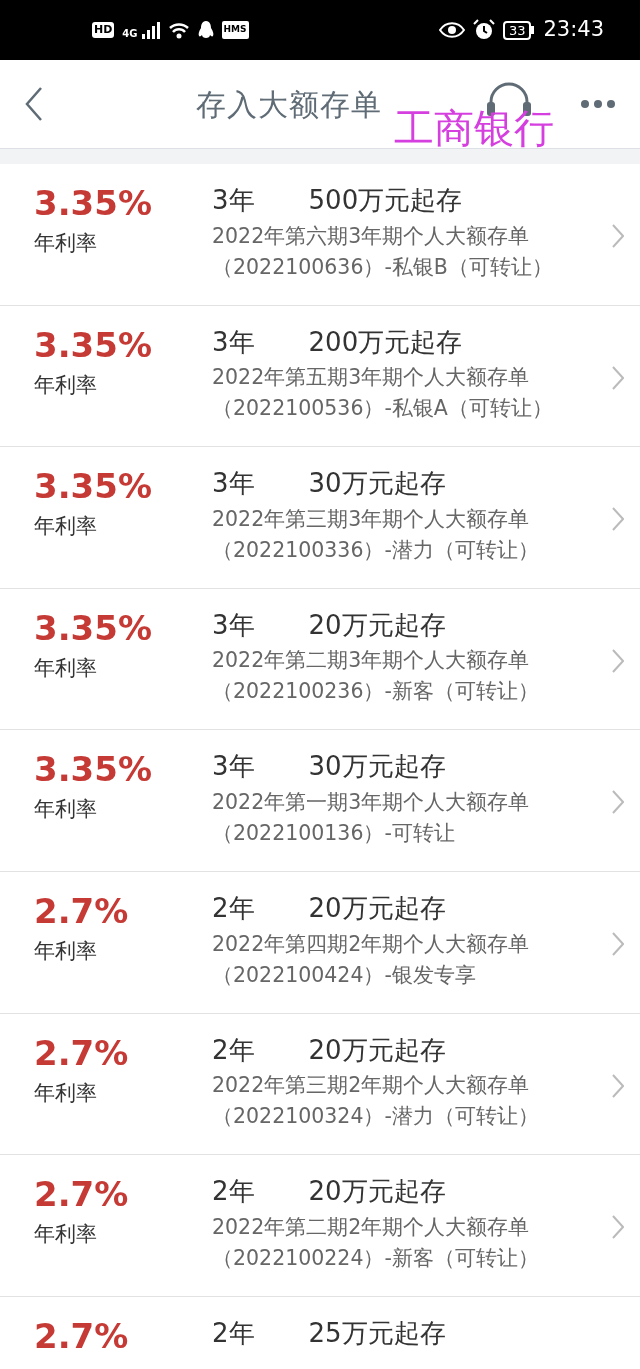 Image resolution: width=640 pixels, height=1369 pixels. I want to click on product-row: 2.7% 年利率 2年 20万元起存 2022年第四期2年期个人大额存单 （2022100424）-银发专享, so click(320, 942).